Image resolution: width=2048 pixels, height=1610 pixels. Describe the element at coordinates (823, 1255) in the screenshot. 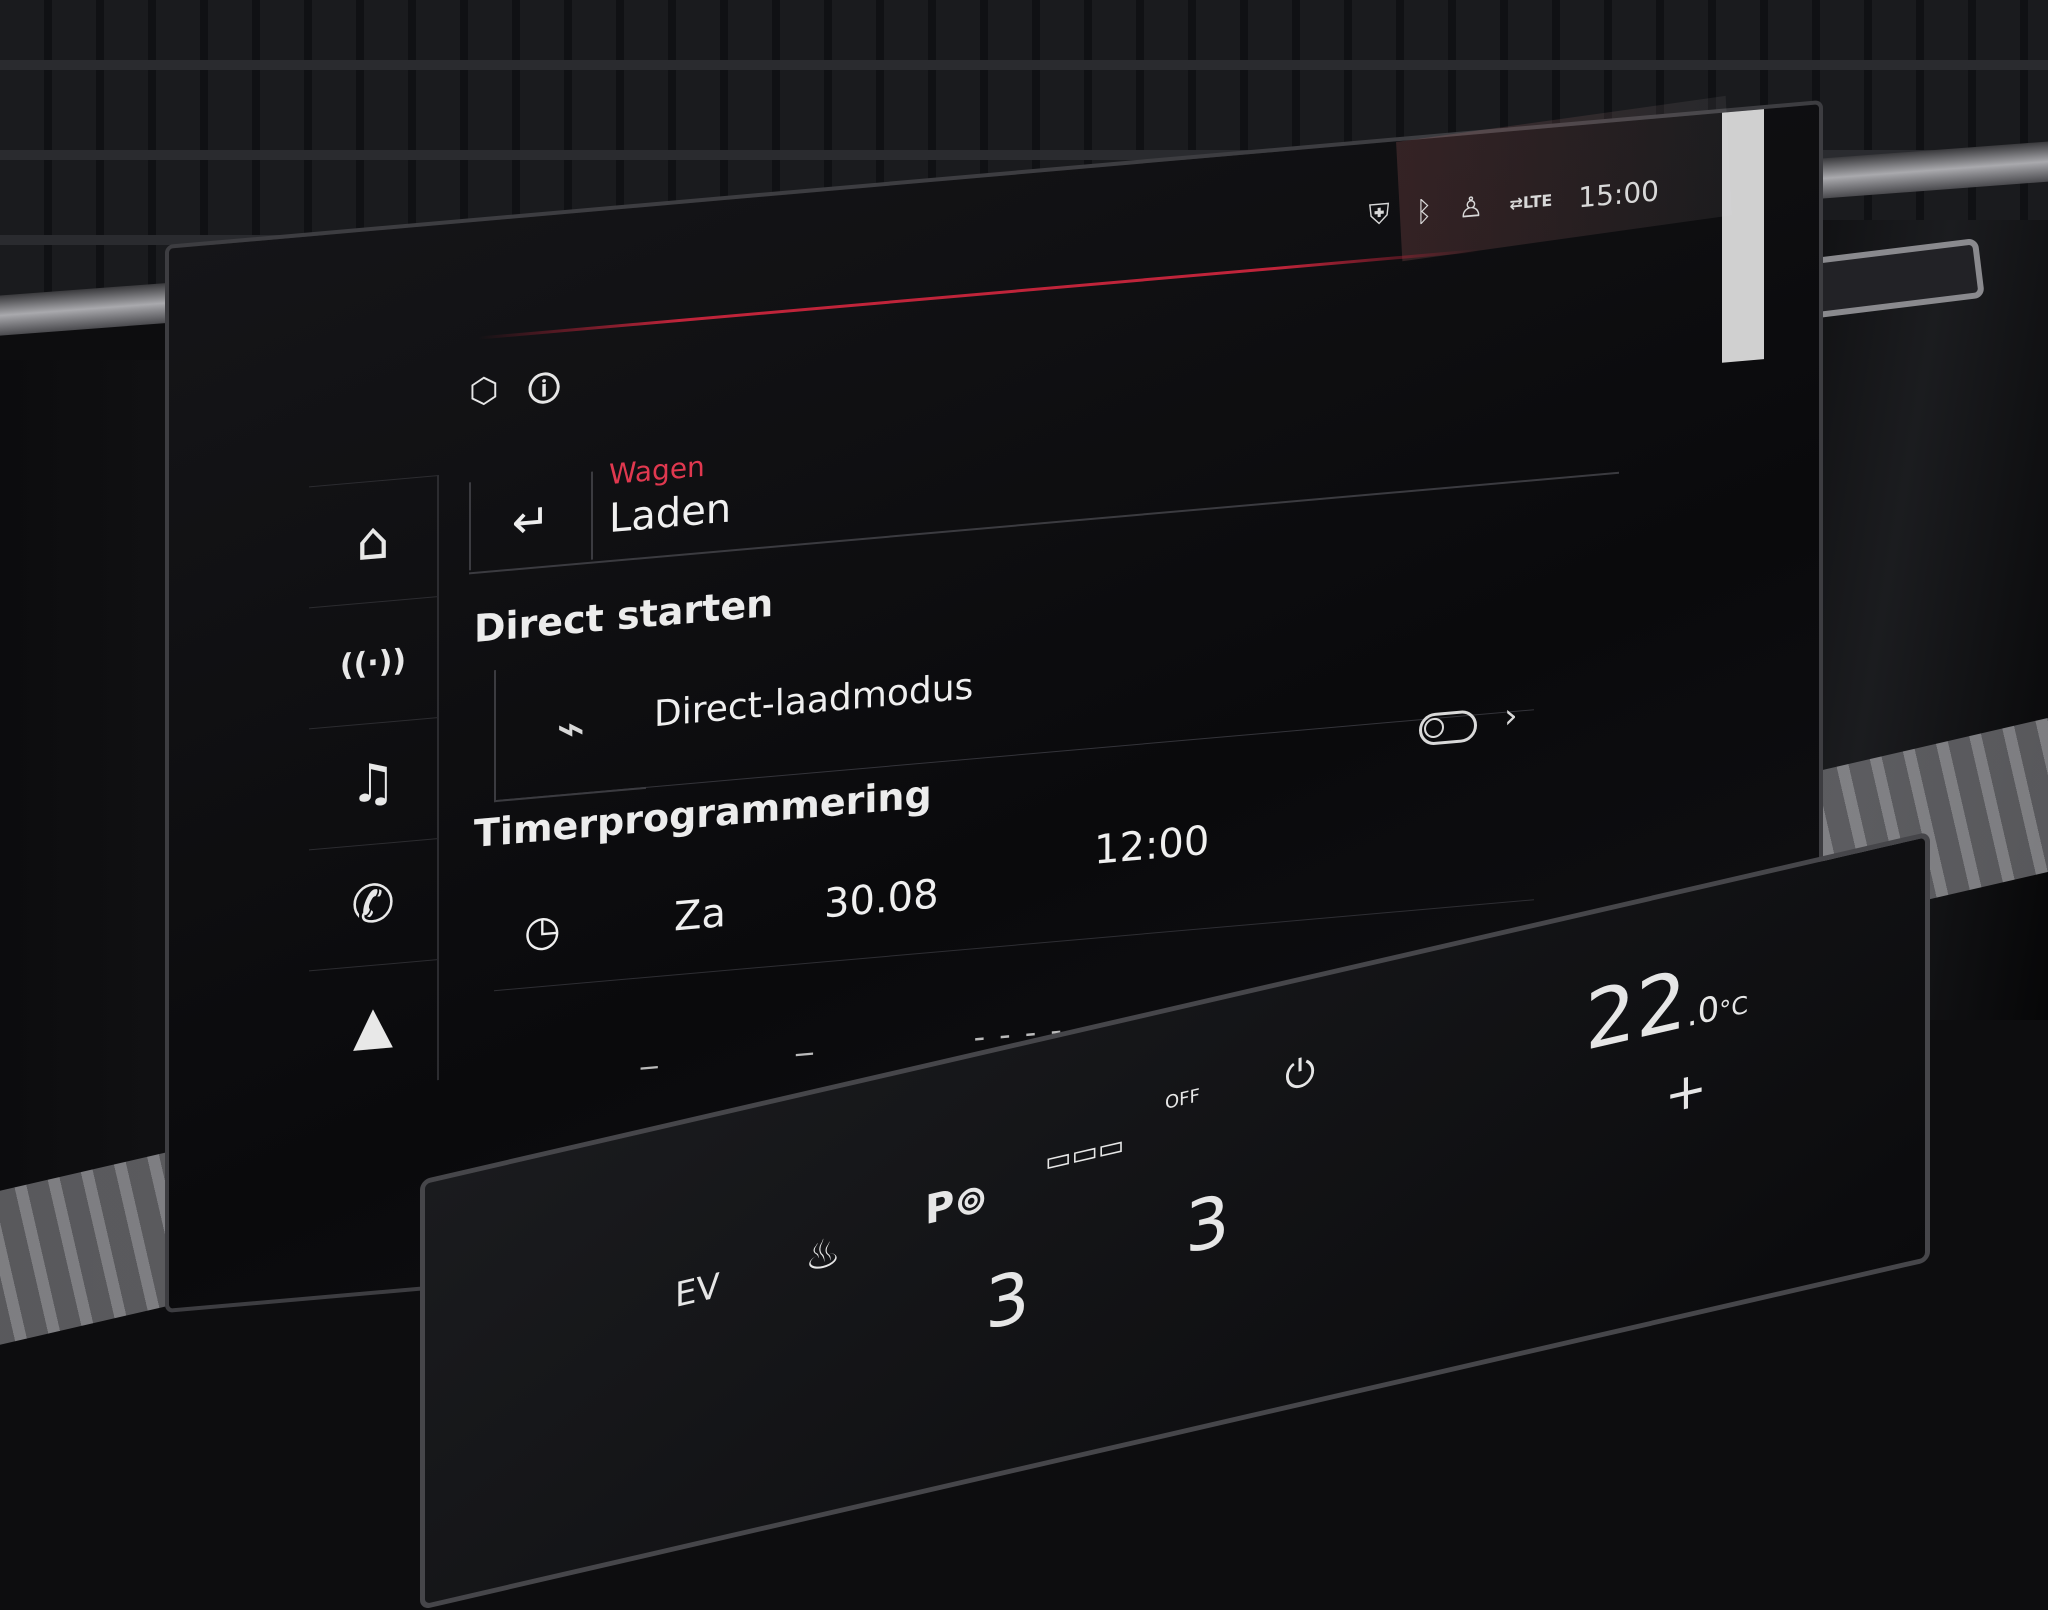

I see `seat-heat-icon: ♨` at that location.